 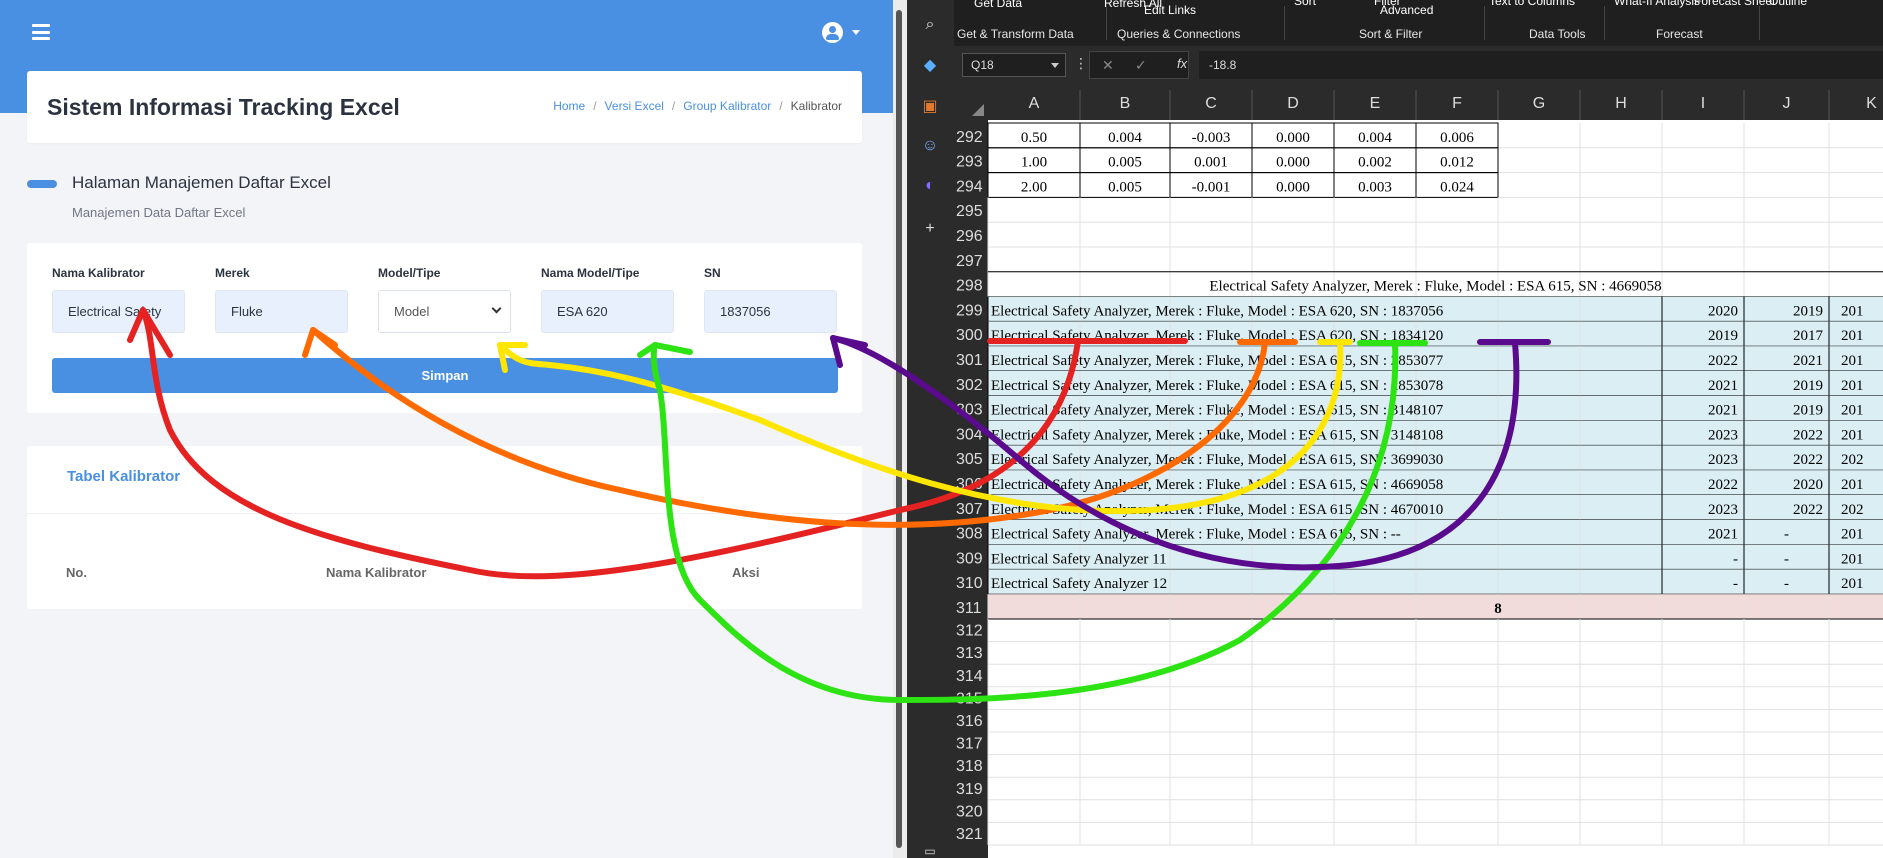 I want to click on cell: 0.001, so click(x=1211, y=163).